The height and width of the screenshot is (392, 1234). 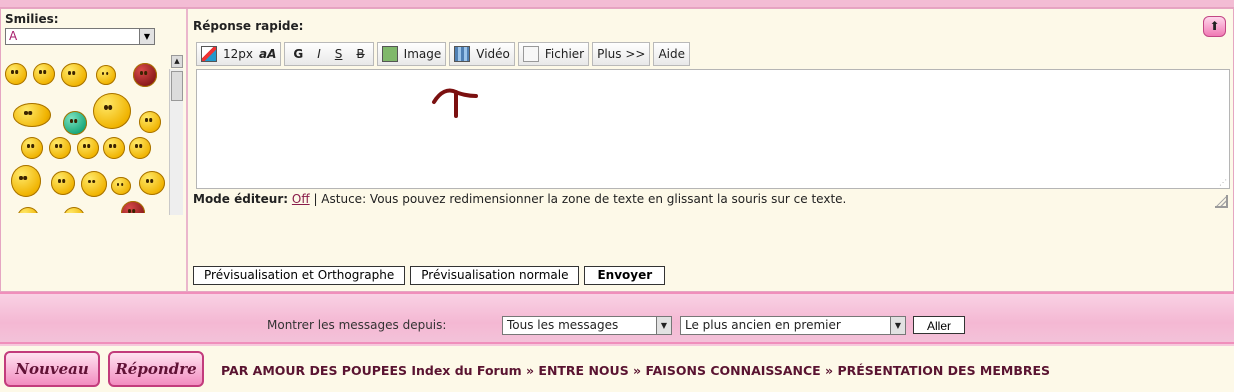 What do you see at coordinates (177, 86) in the screenshot?
I see `scroll-thumb` at bounding box center [177, 86].